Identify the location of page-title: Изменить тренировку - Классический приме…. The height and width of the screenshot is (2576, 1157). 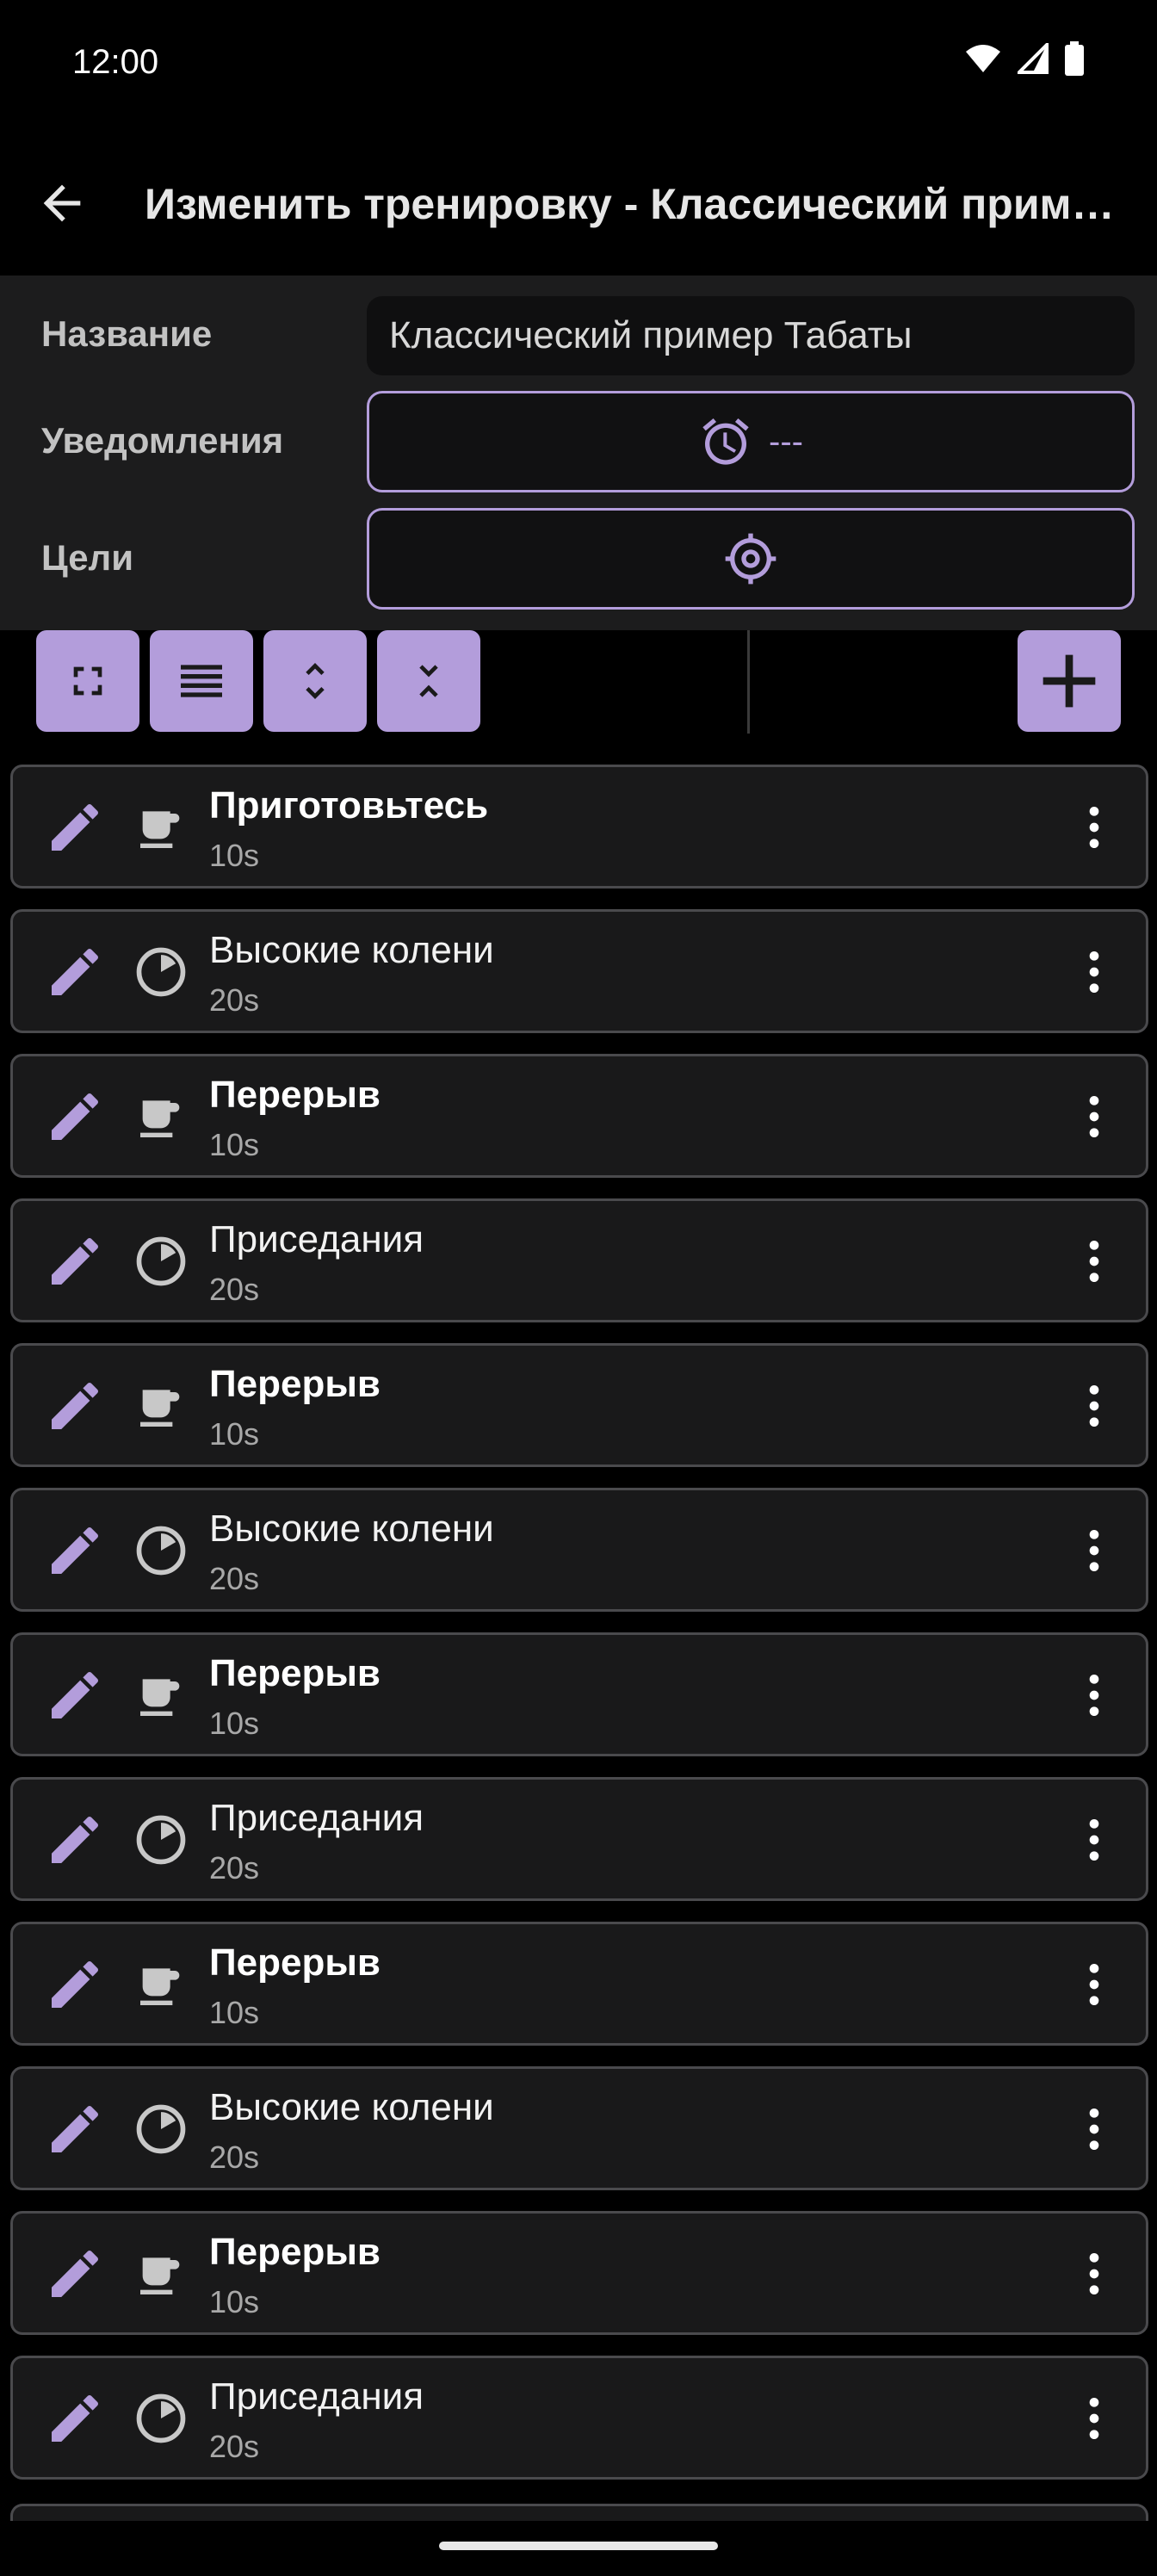
(631, 204).